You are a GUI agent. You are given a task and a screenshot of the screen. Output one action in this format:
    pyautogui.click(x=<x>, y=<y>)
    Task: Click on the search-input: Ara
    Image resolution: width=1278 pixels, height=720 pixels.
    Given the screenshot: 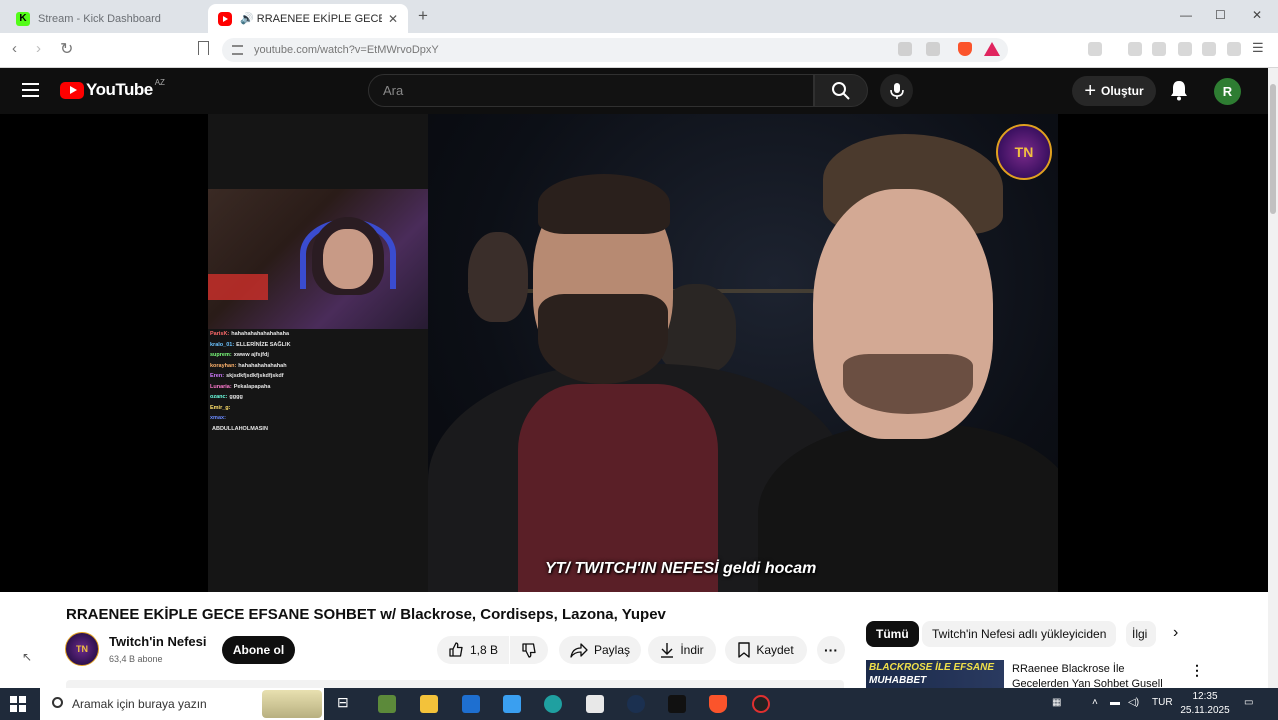 What is the action you would take?
    pyautogui.click(x=591, y=90)
    